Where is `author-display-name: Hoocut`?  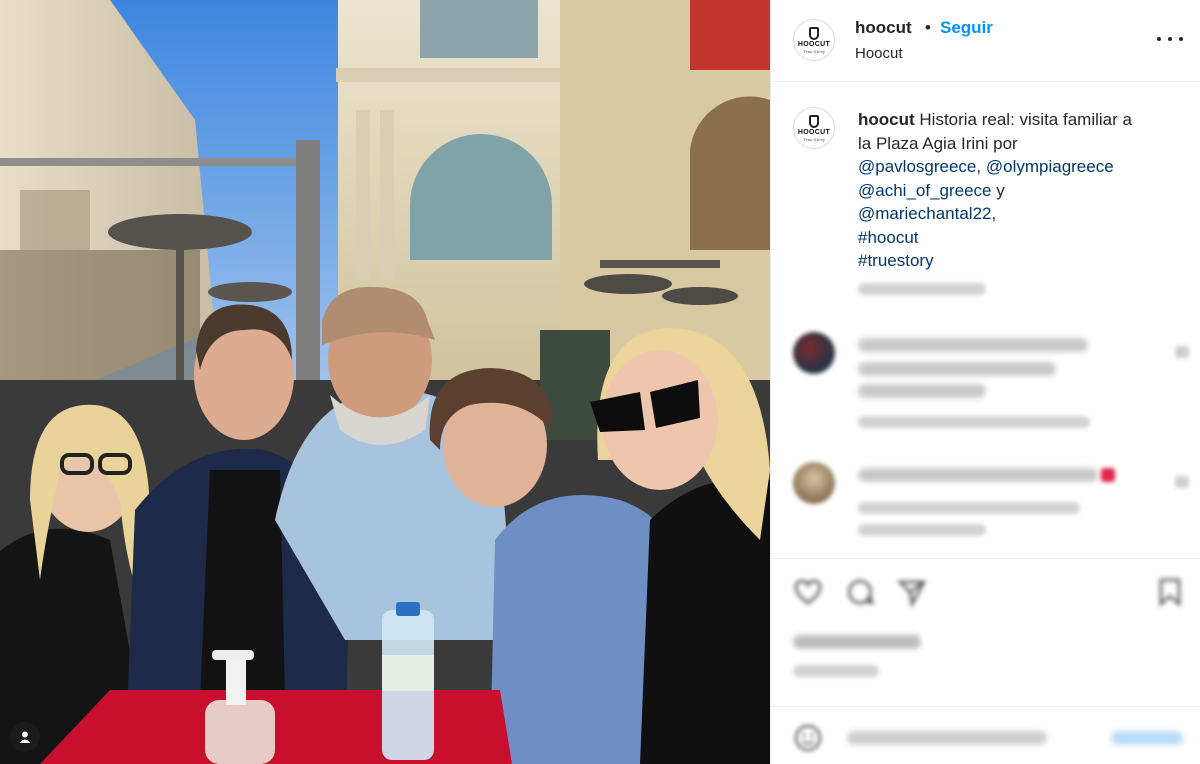
author-display-name: Hoocut is located at coordinates (879, 53).